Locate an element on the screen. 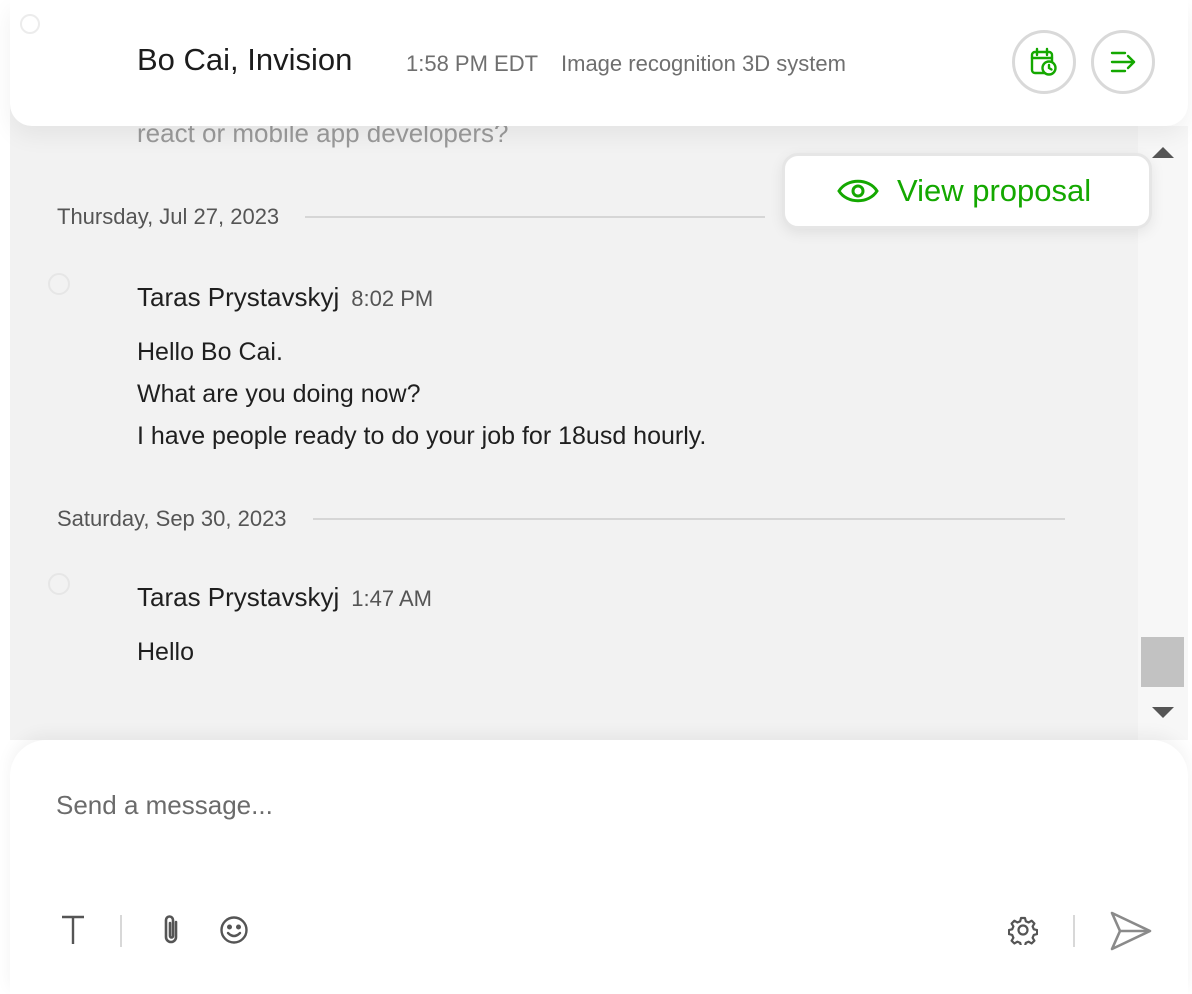 This screenshot has height=994, width=1192. details-panel-button is located at coordinates (1123, 62).